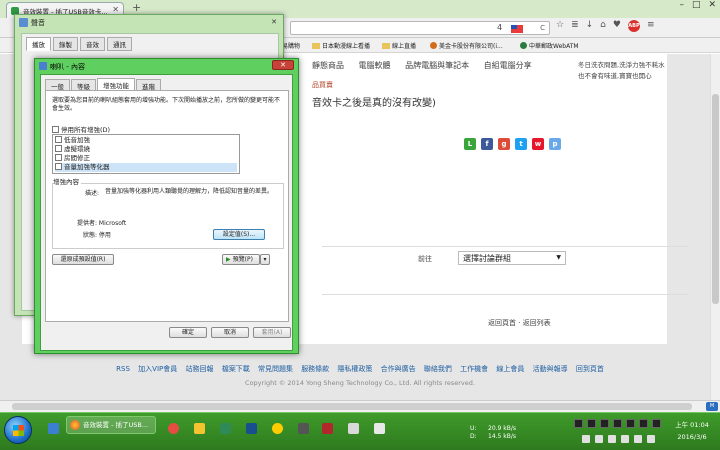 Image resolution: width=720 pixels, height=450 pixels. Describe the element at coordinates (199, 428) in the screenshot. I see `folder-icon` at that location.